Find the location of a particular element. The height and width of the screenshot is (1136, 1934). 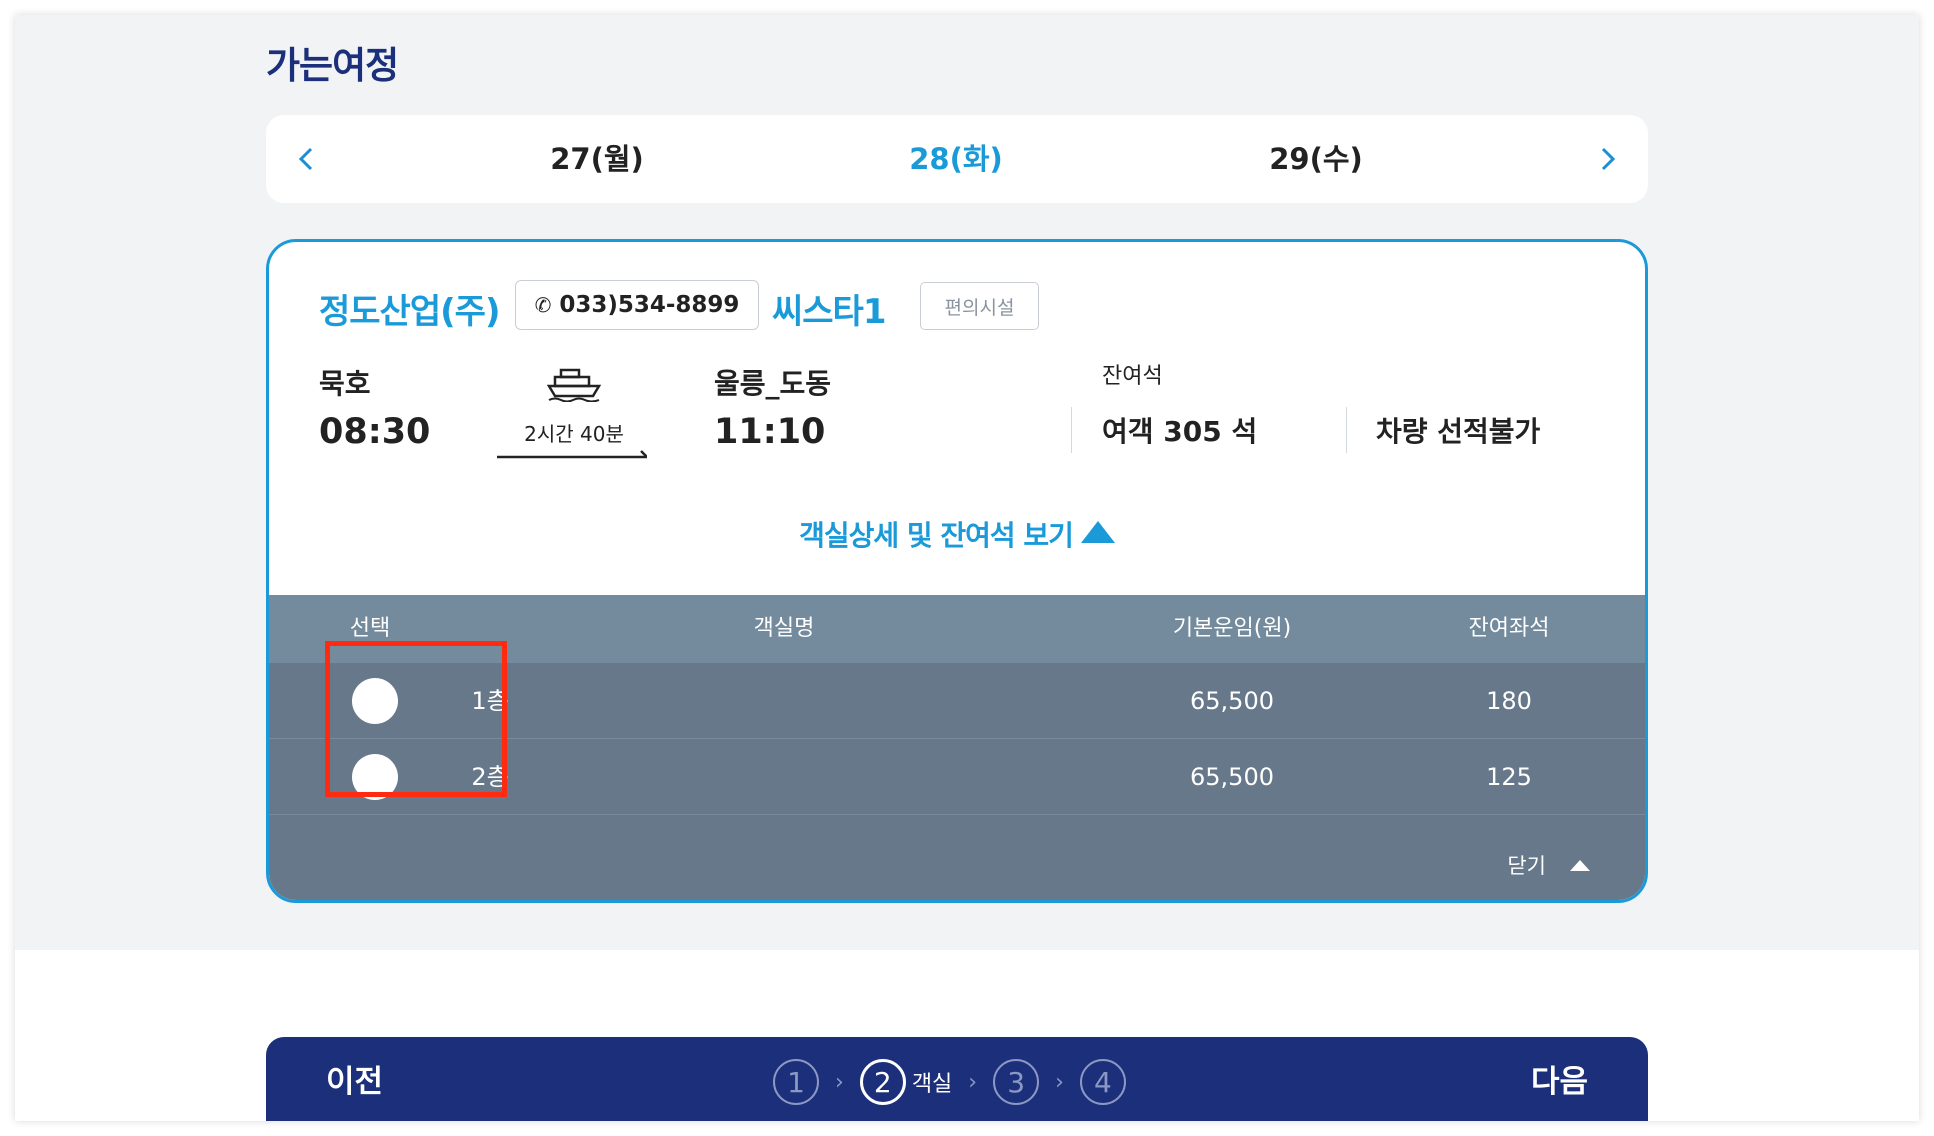

departure-time: 08:30 is located at coordinates (375, 432).